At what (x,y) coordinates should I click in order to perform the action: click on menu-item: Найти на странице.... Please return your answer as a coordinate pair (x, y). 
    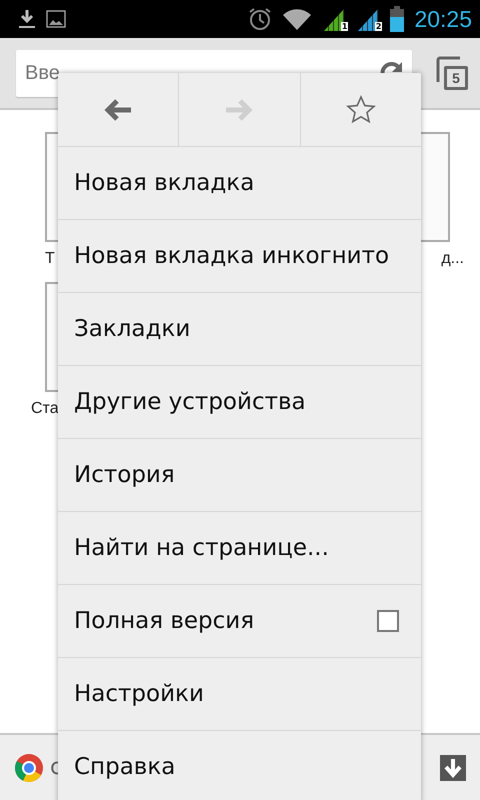
    Looking at the image, I should click on (239, 548).